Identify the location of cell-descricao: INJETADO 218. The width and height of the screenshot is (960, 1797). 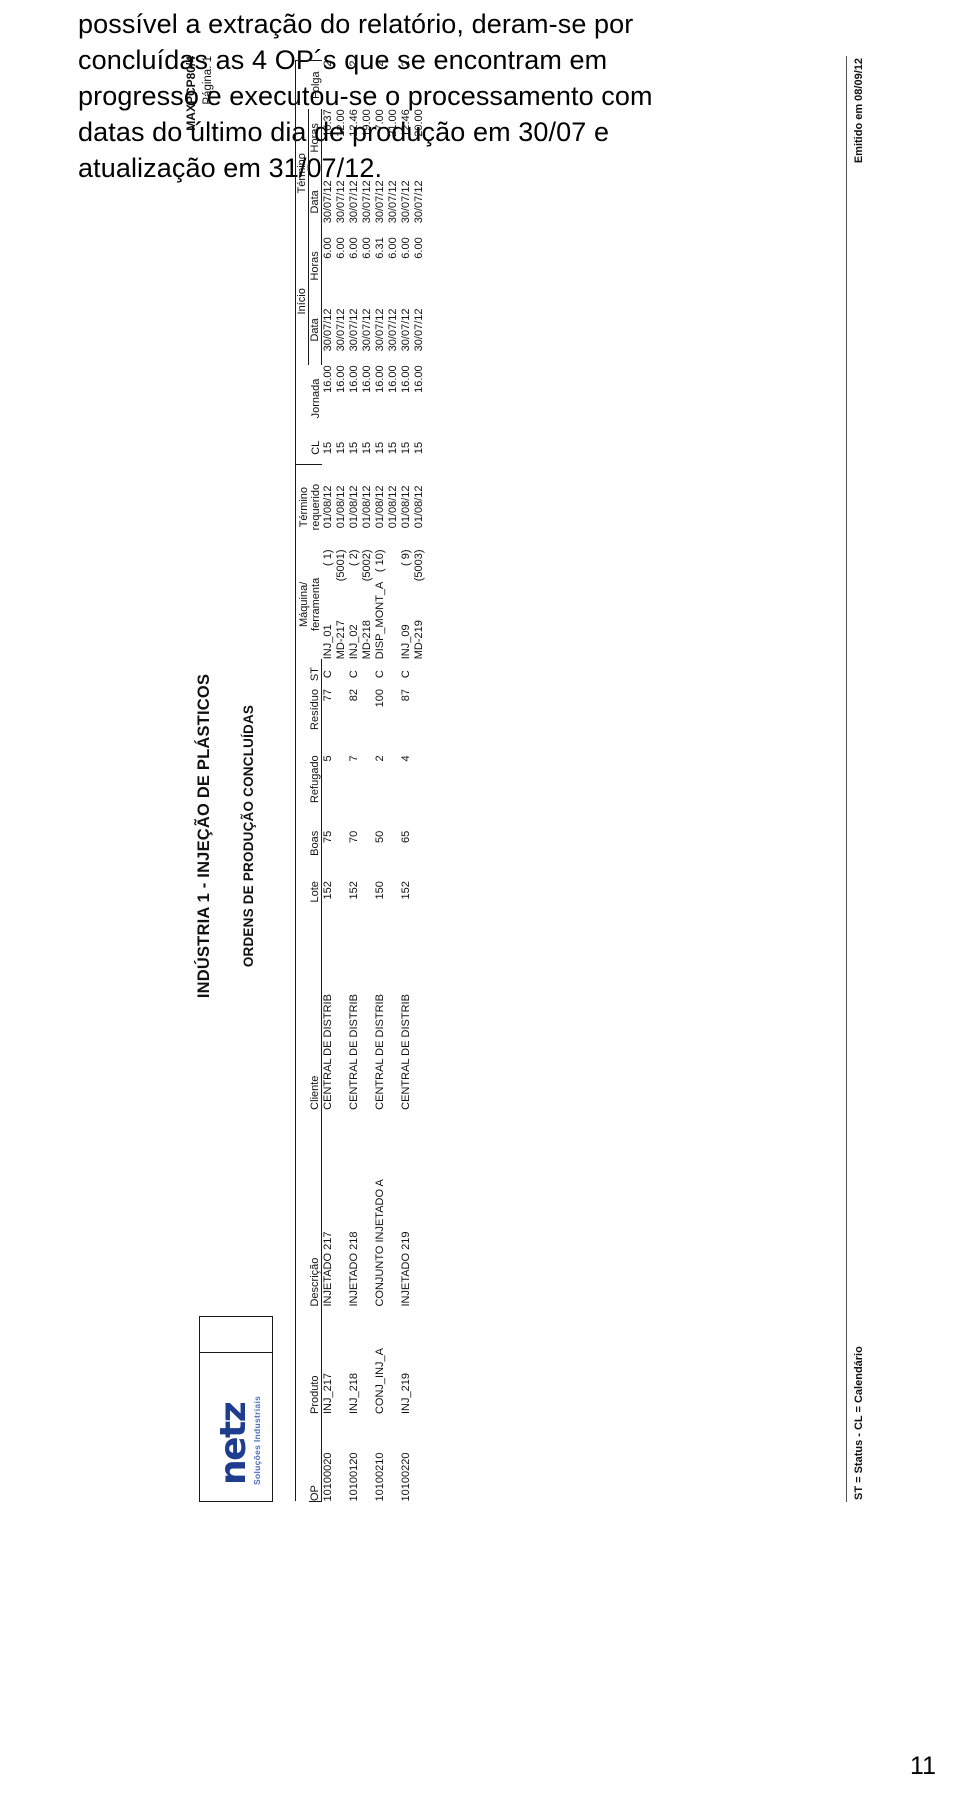
(354, 1269).